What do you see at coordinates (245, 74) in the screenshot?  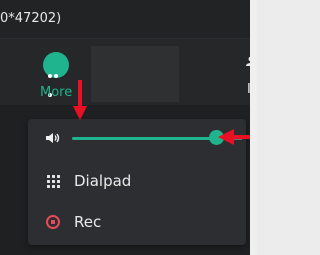 I see `user-button: In` at bounding box center [245, 74].